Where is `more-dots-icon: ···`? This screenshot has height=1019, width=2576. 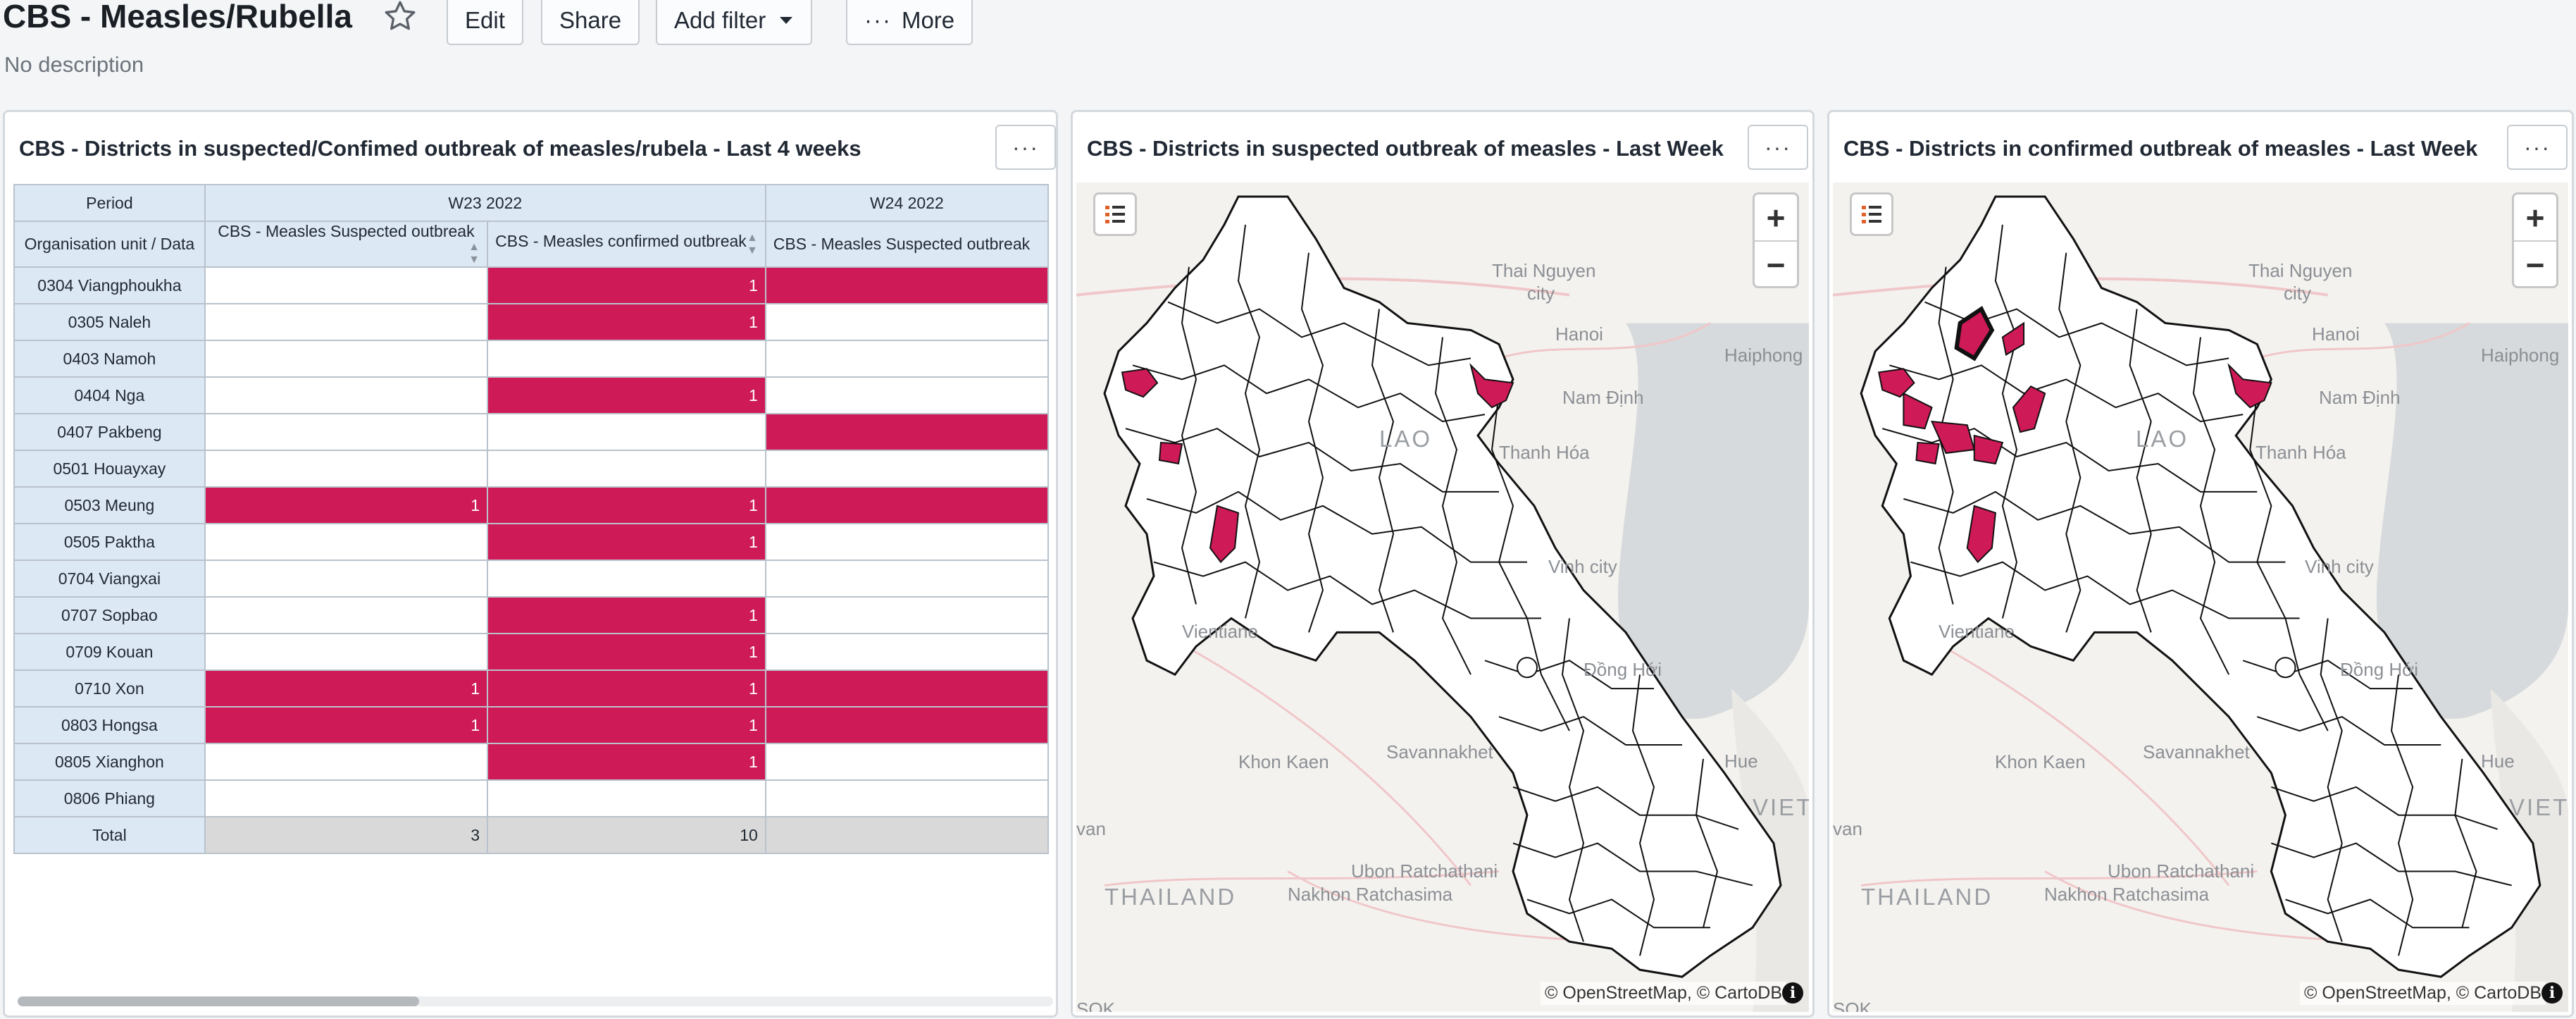 more-dots-icon: ··· is located at coordinates (878, 20).